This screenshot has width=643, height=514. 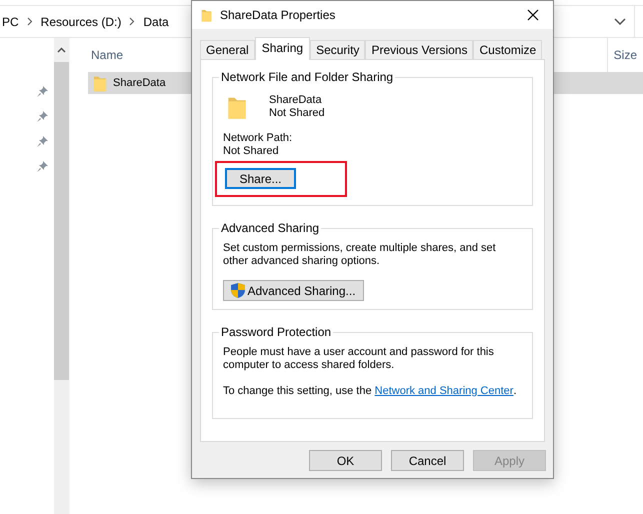 I want to click on group-title: Advanced Sharing, so click(x=270, y=228).